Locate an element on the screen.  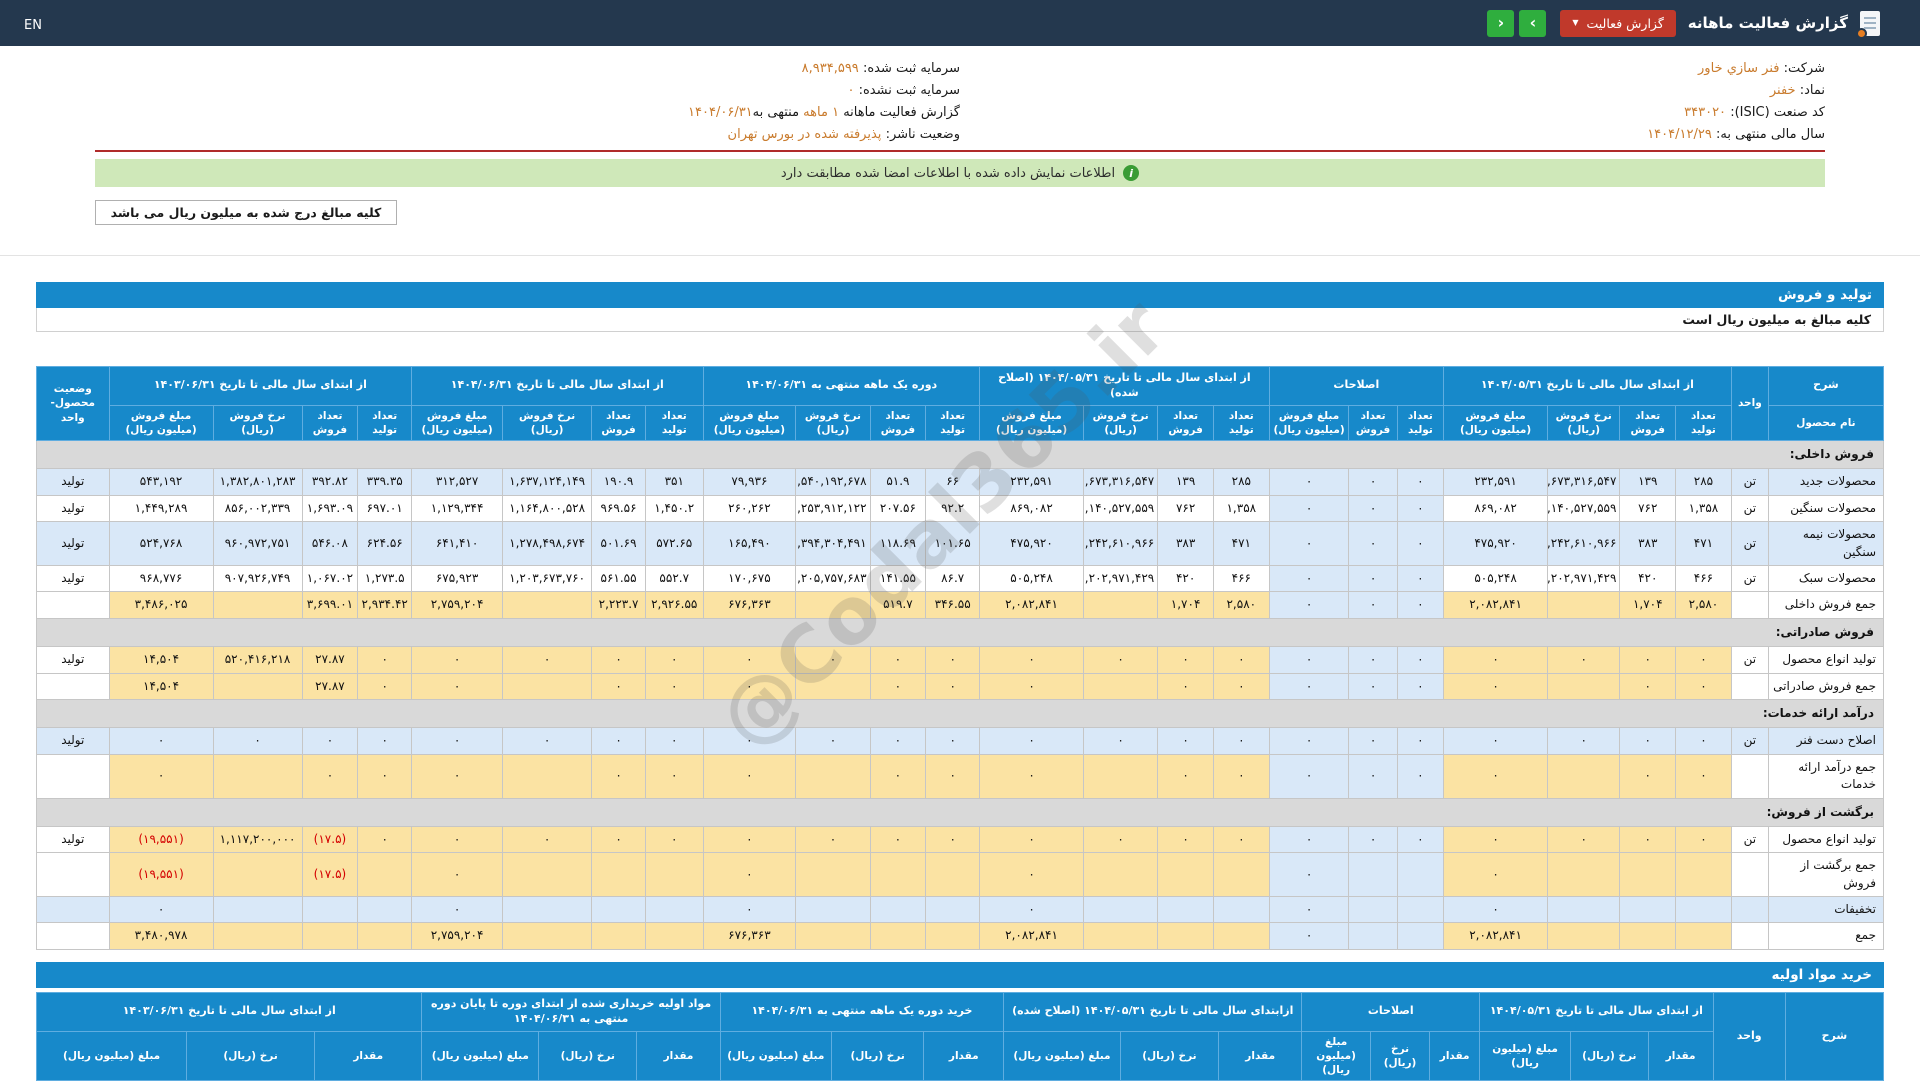
value-cell: ۲,۰۸۲,۸۴۱ is located at coordinates (1496, 605).